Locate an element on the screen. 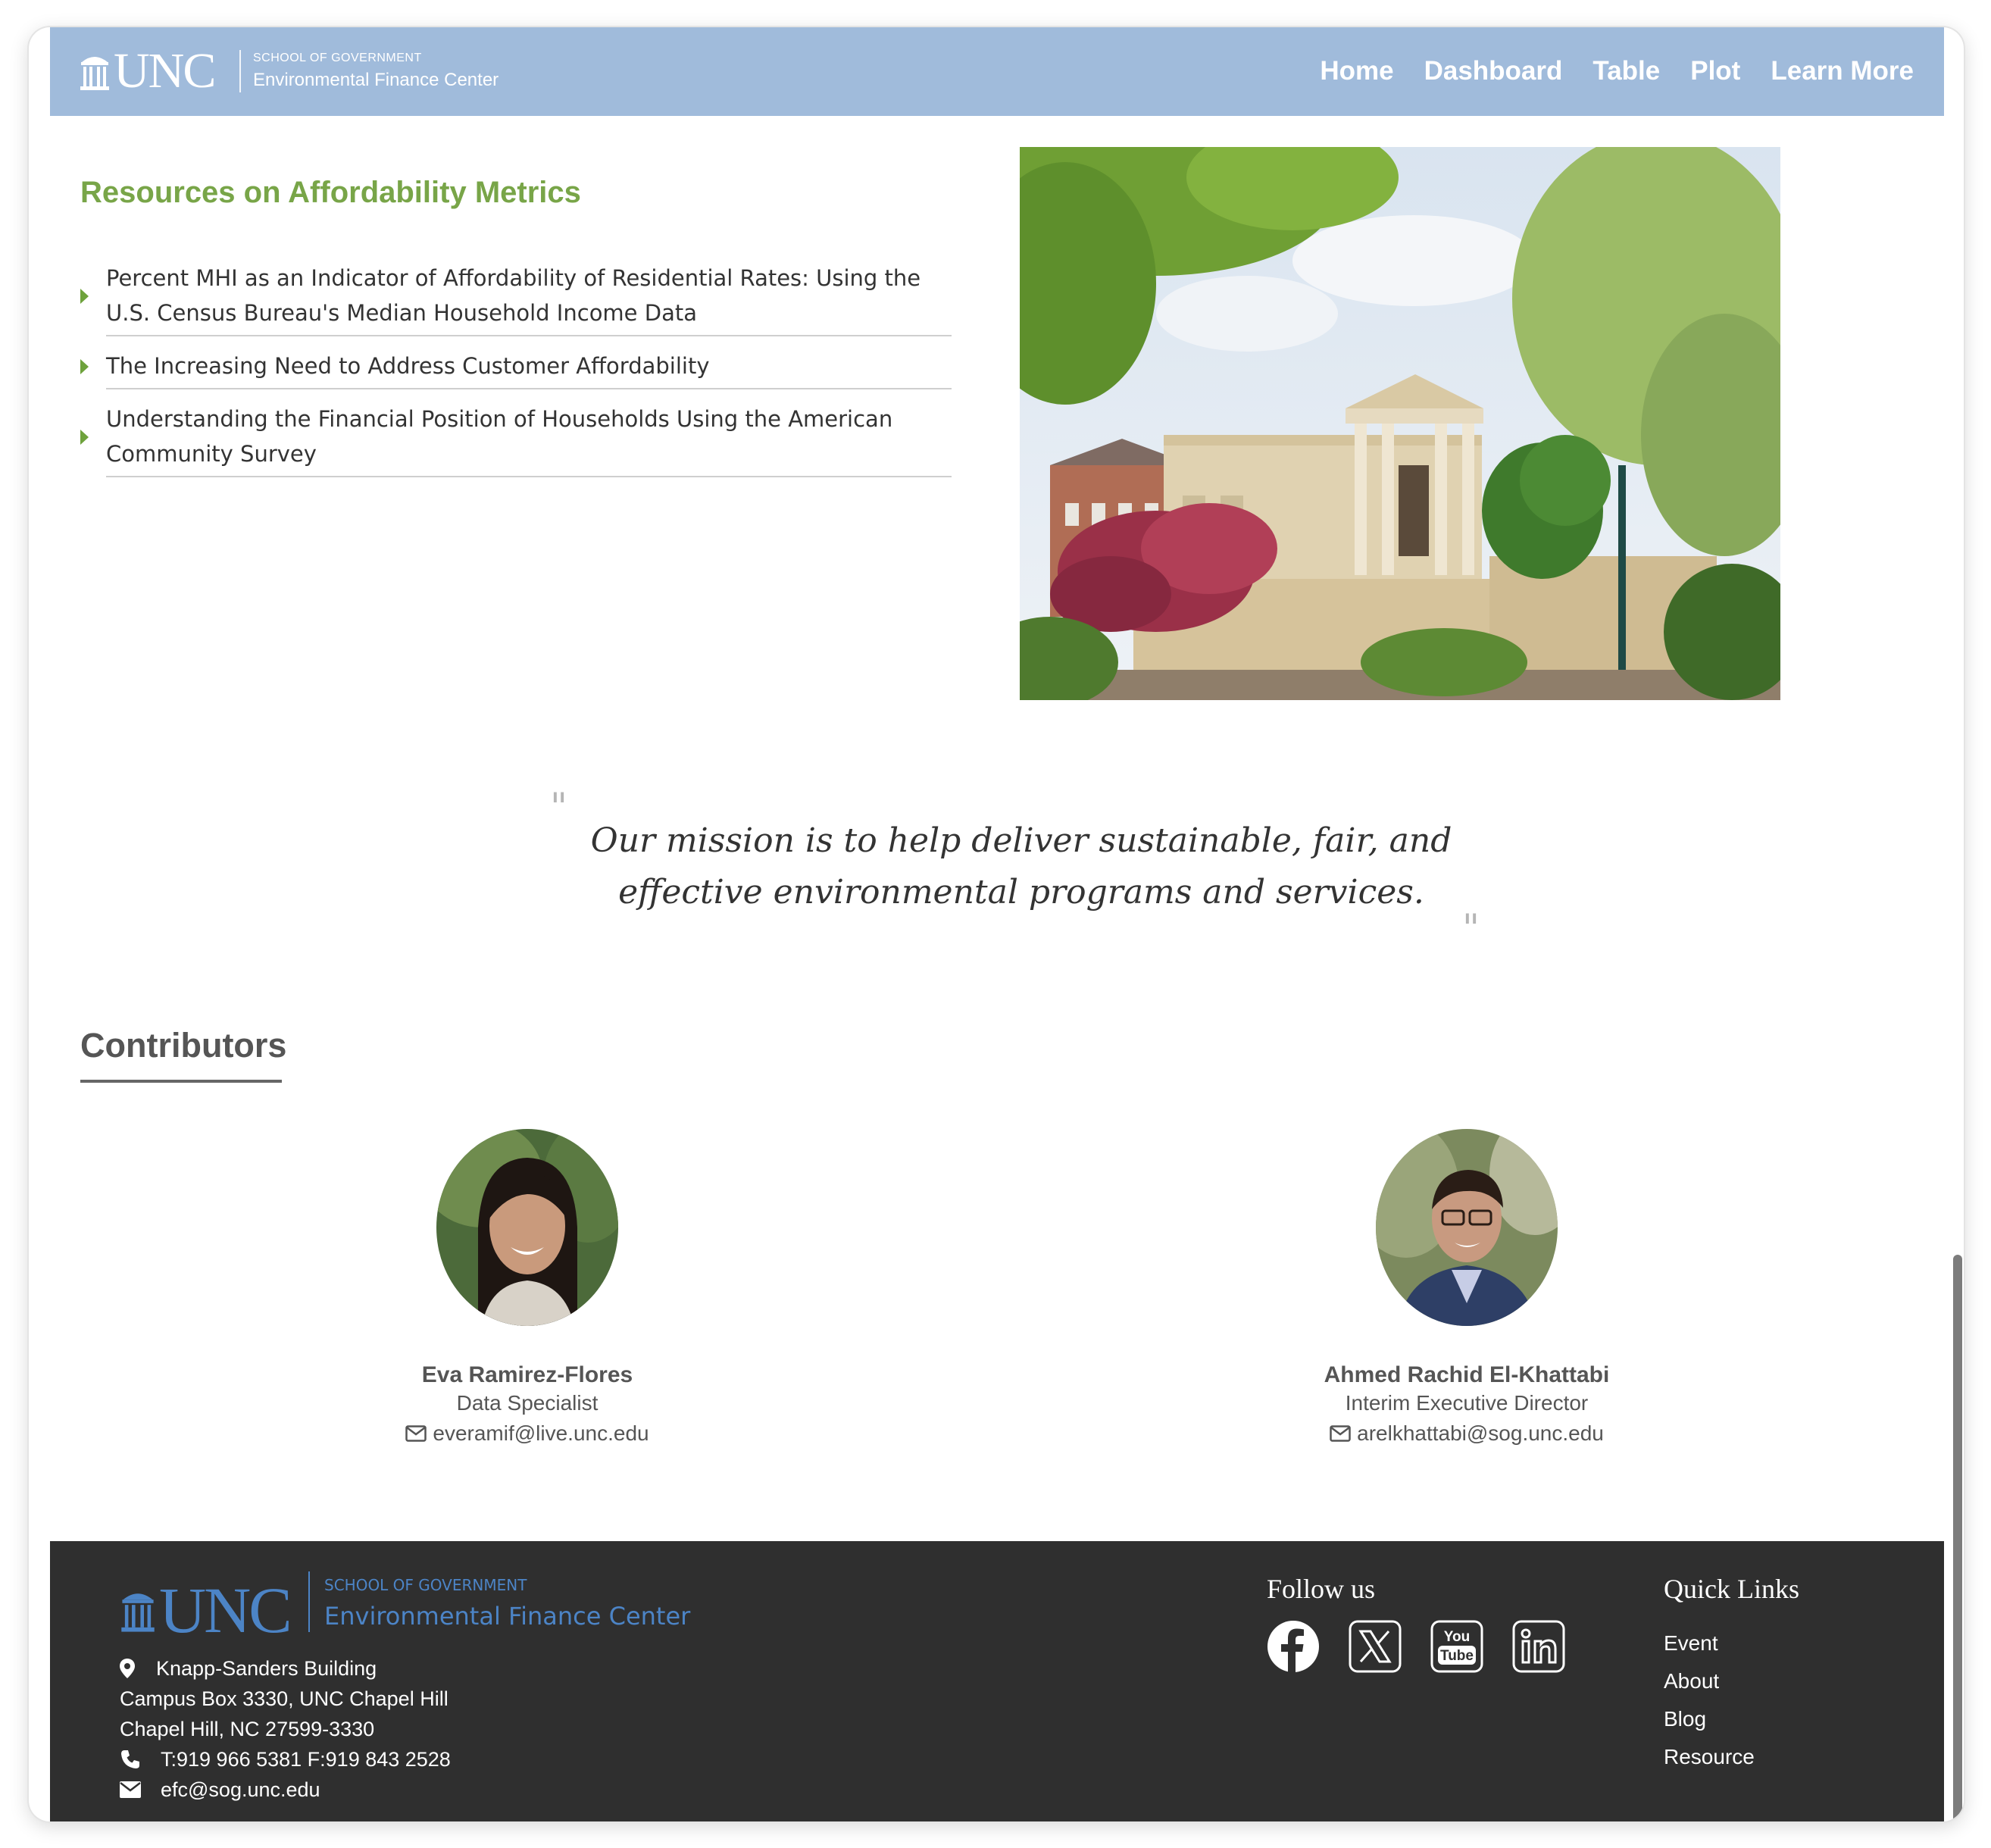 This screenshot has height=1848, width=1991. logo-divider is located at coordinates (240, 71).